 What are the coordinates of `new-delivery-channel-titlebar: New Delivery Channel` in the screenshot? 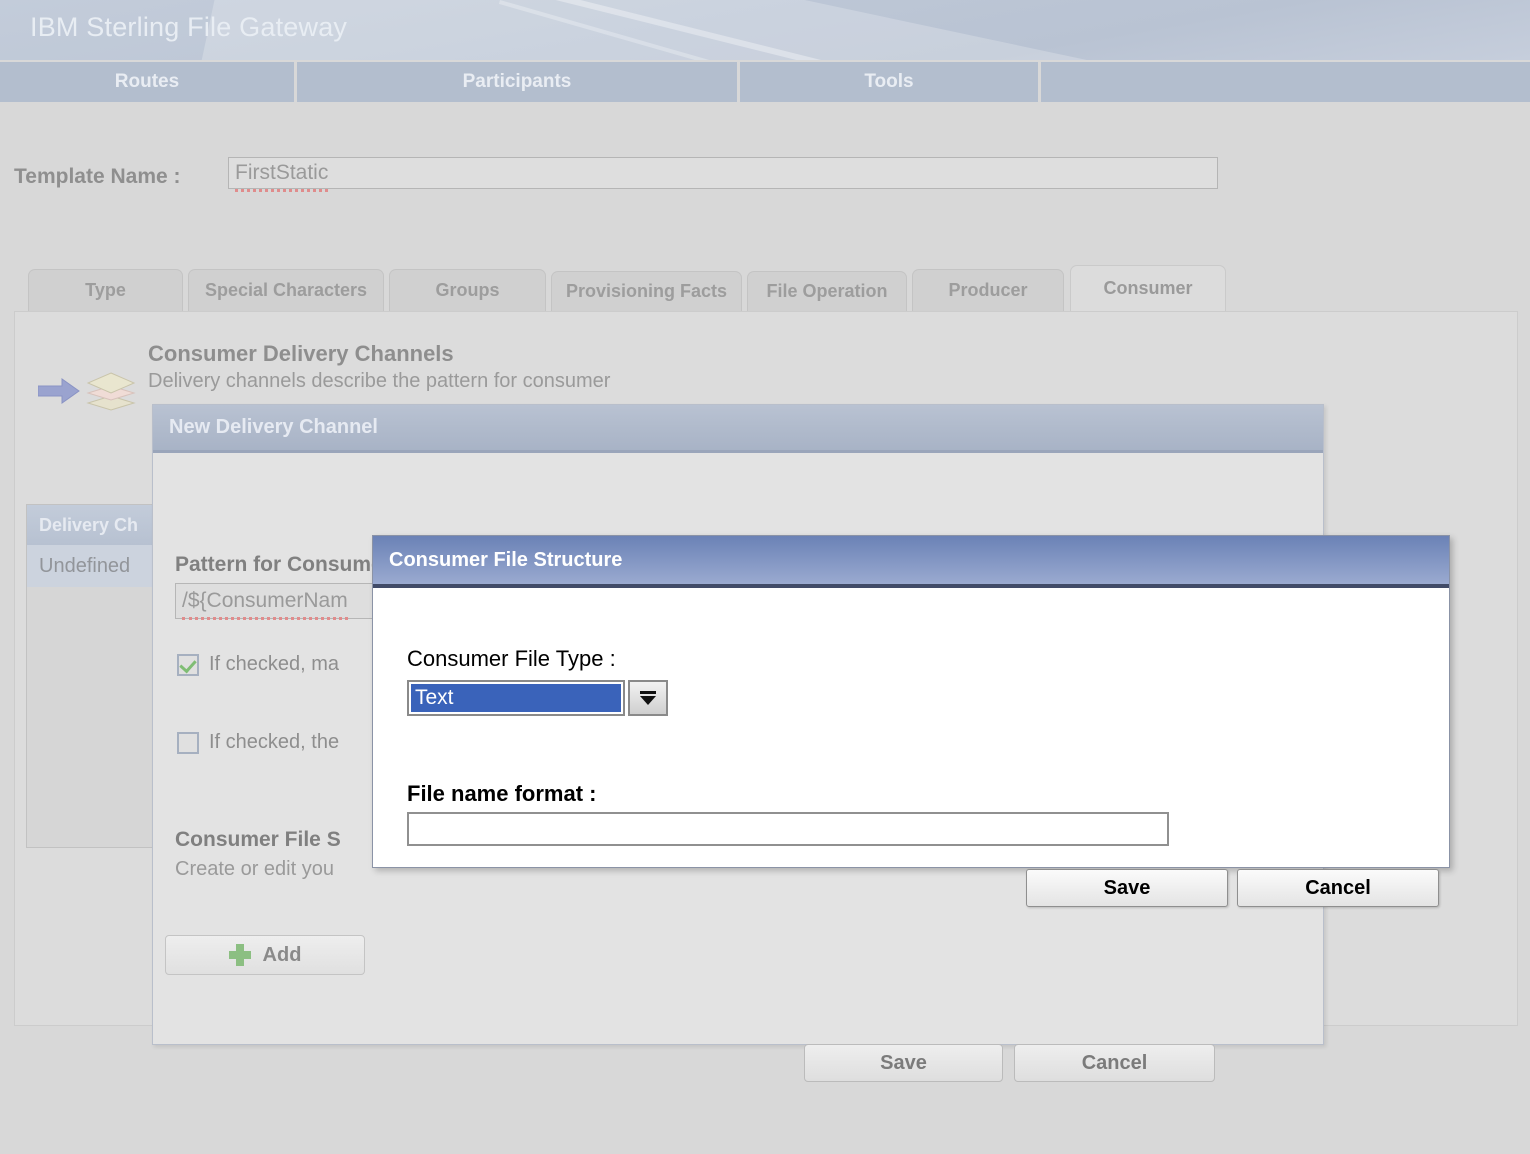 It's located at (738, 429).